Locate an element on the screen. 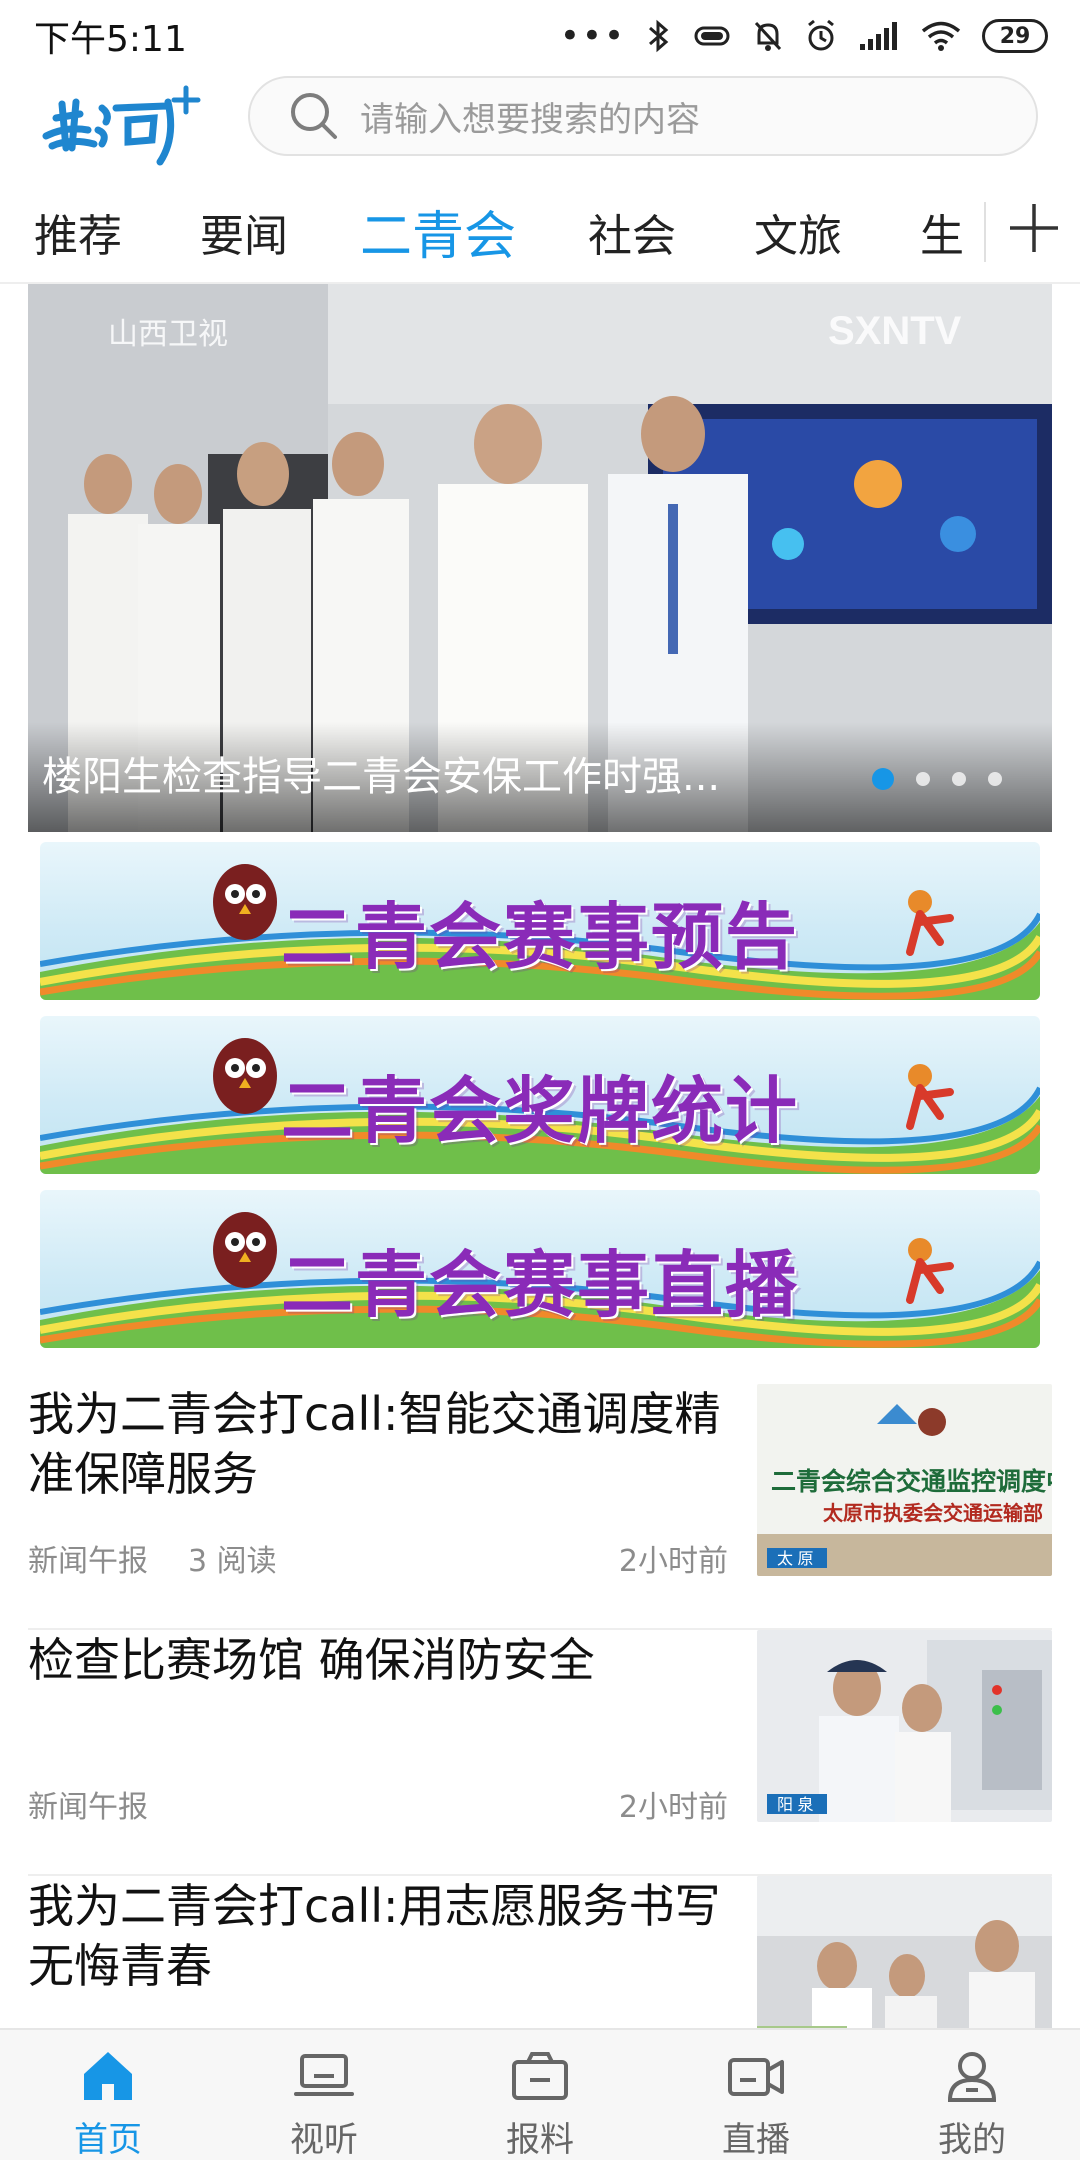 This screenshot has width=1080, height=2160. tab-erqinghui: 二青会 is located at coordinates (438, 231).